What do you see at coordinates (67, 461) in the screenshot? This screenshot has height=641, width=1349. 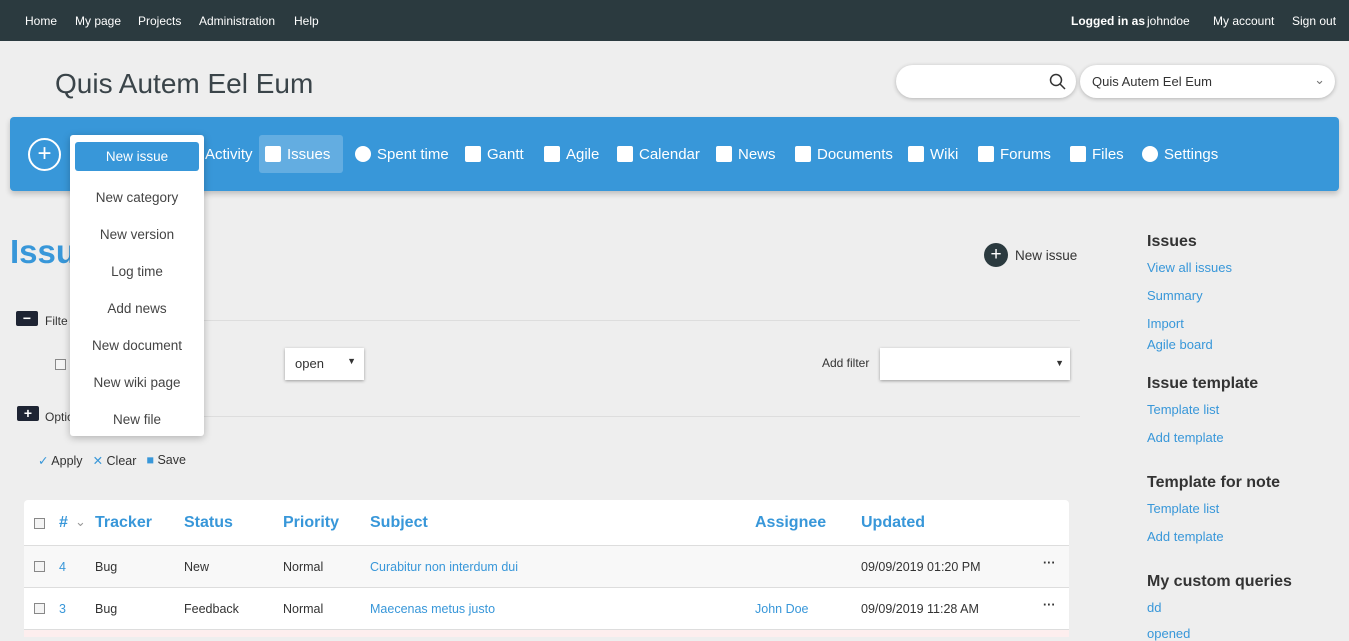 I see `apply-label: Apply` at bounding box center [67, 461].